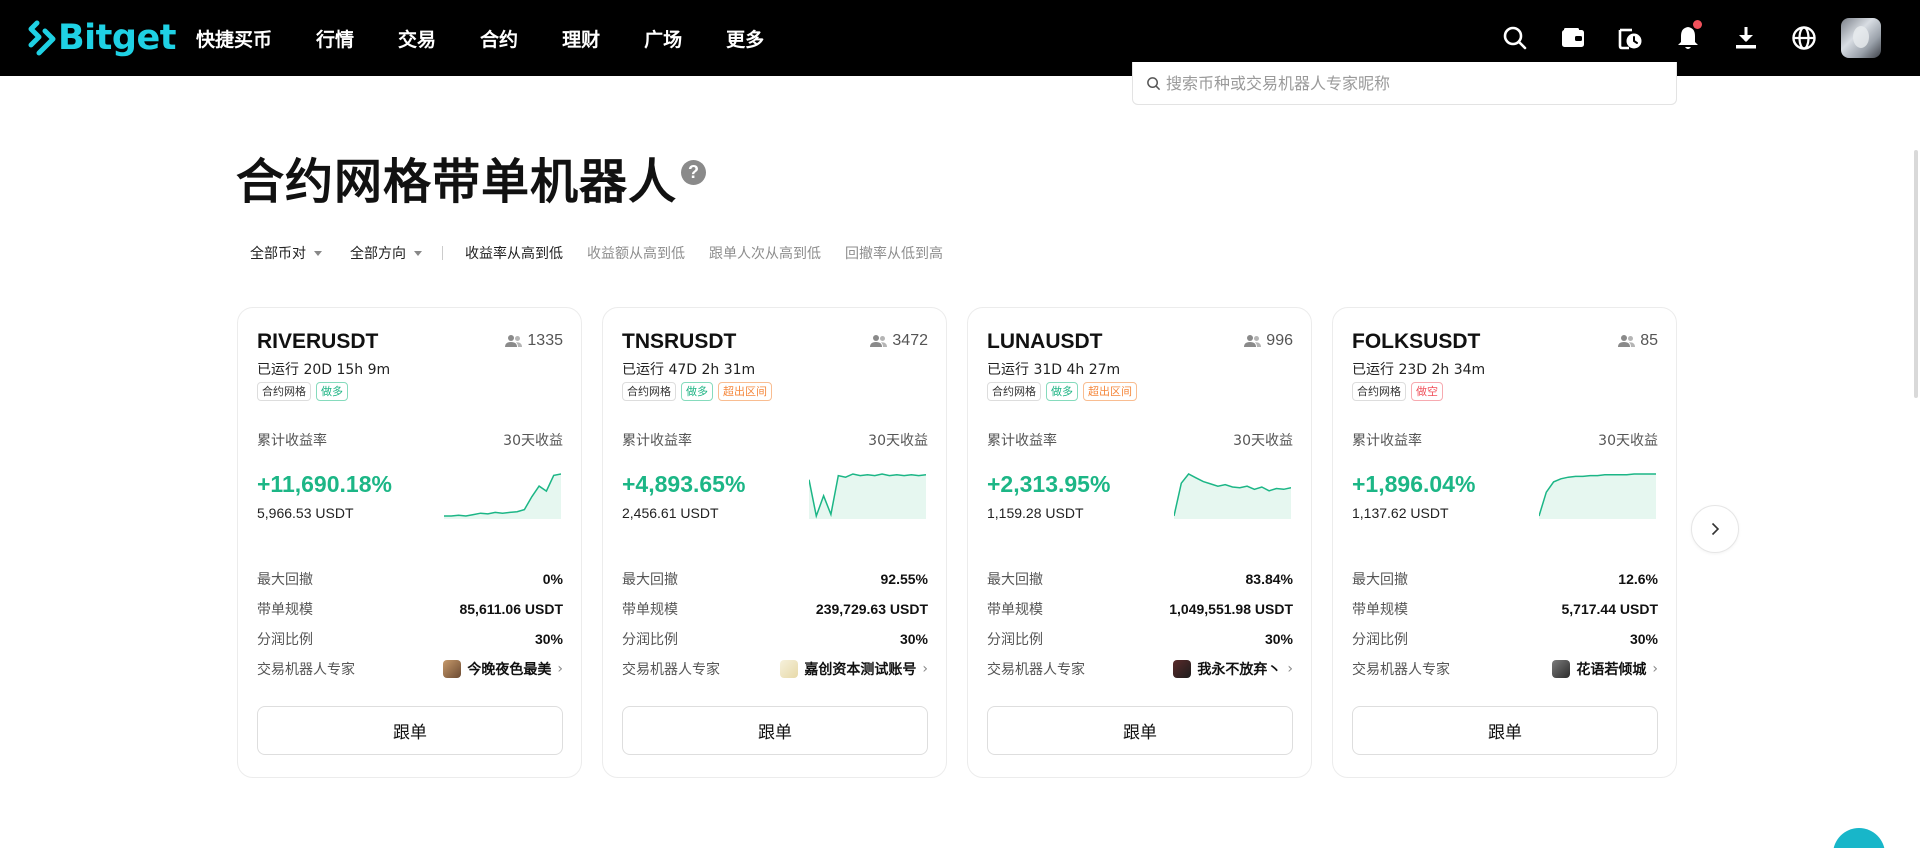  I want to click on follower-count: 1335, so click(534, 341).